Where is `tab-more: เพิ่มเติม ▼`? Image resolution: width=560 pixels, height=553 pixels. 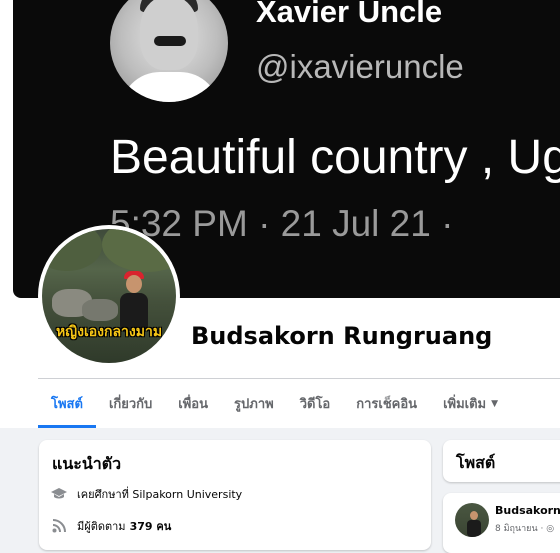 tab-more: เพิ่มเติม ▼ is located at coordinates (470, 403).